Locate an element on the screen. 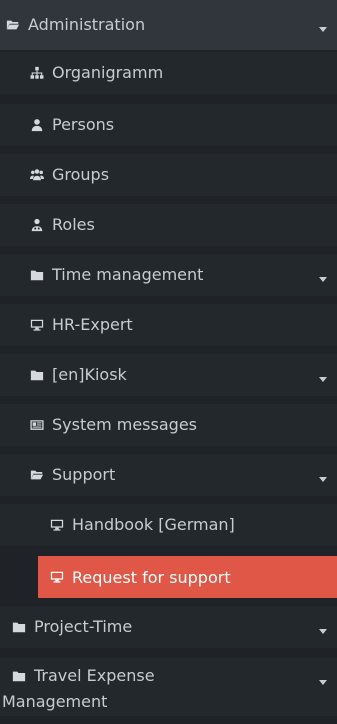 Image resolution: width=337 pixels, height=724 pixels. menu-kiosk: [en]Kiosk is located at coordinates (168, 375).